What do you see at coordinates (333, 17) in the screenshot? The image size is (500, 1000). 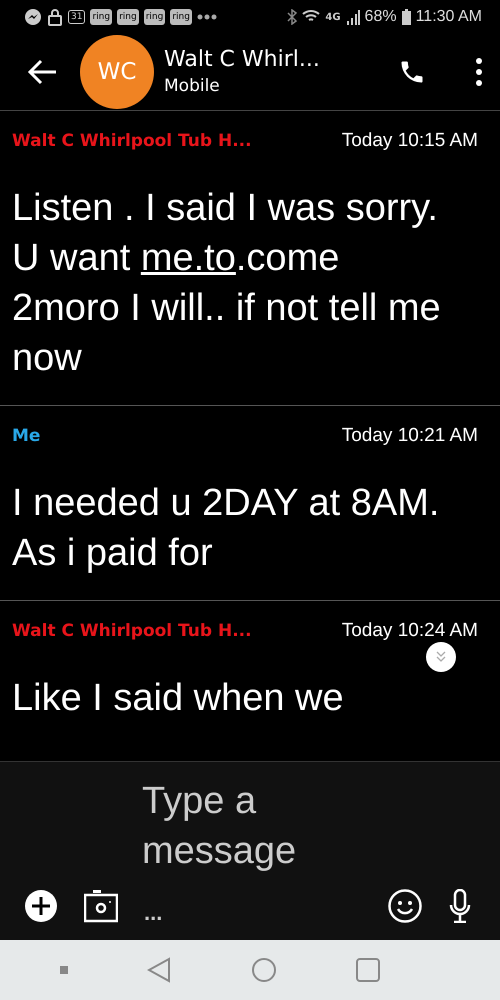 I see `network-label: 4G` at bounding box center [333, 17].